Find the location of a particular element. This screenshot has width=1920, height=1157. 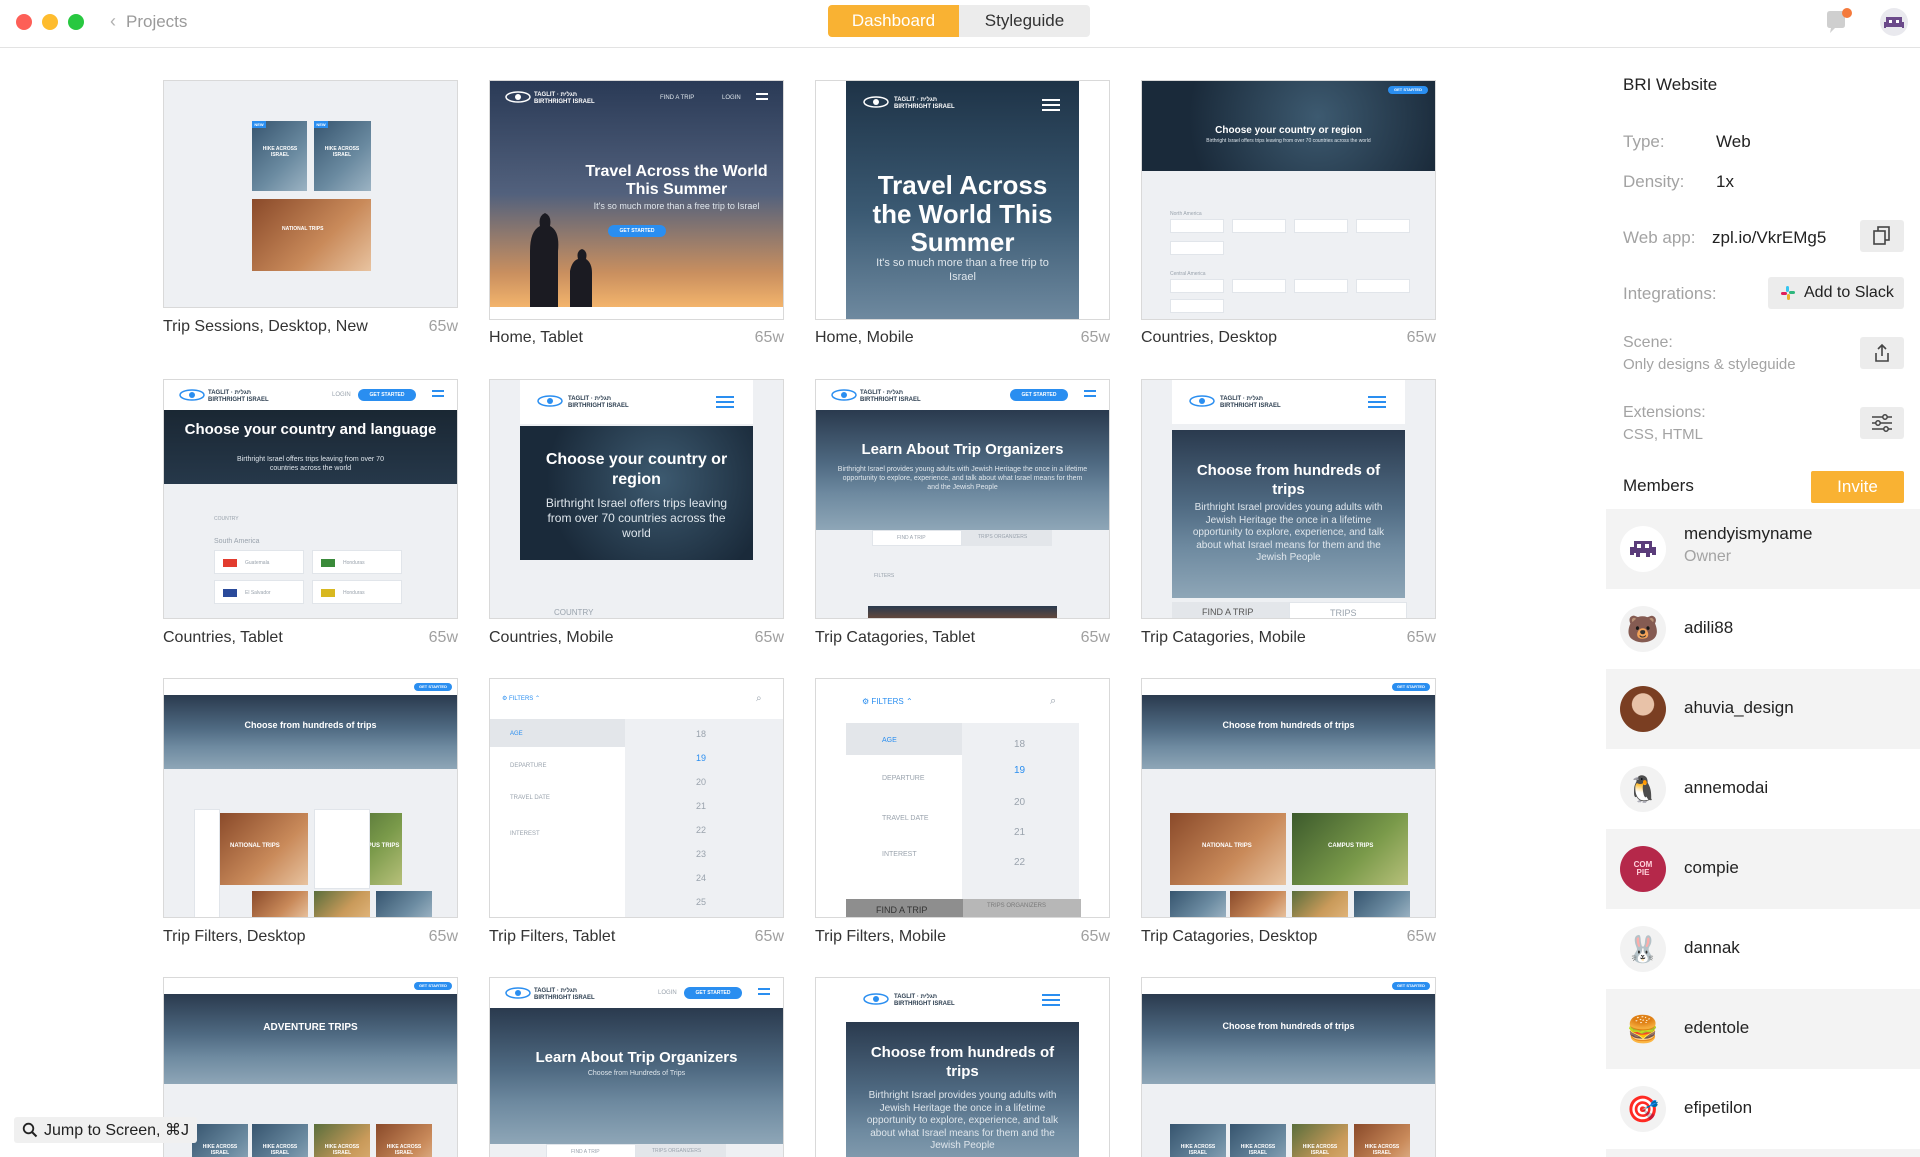

copy-link-button is located at coordinates (1882, 236).